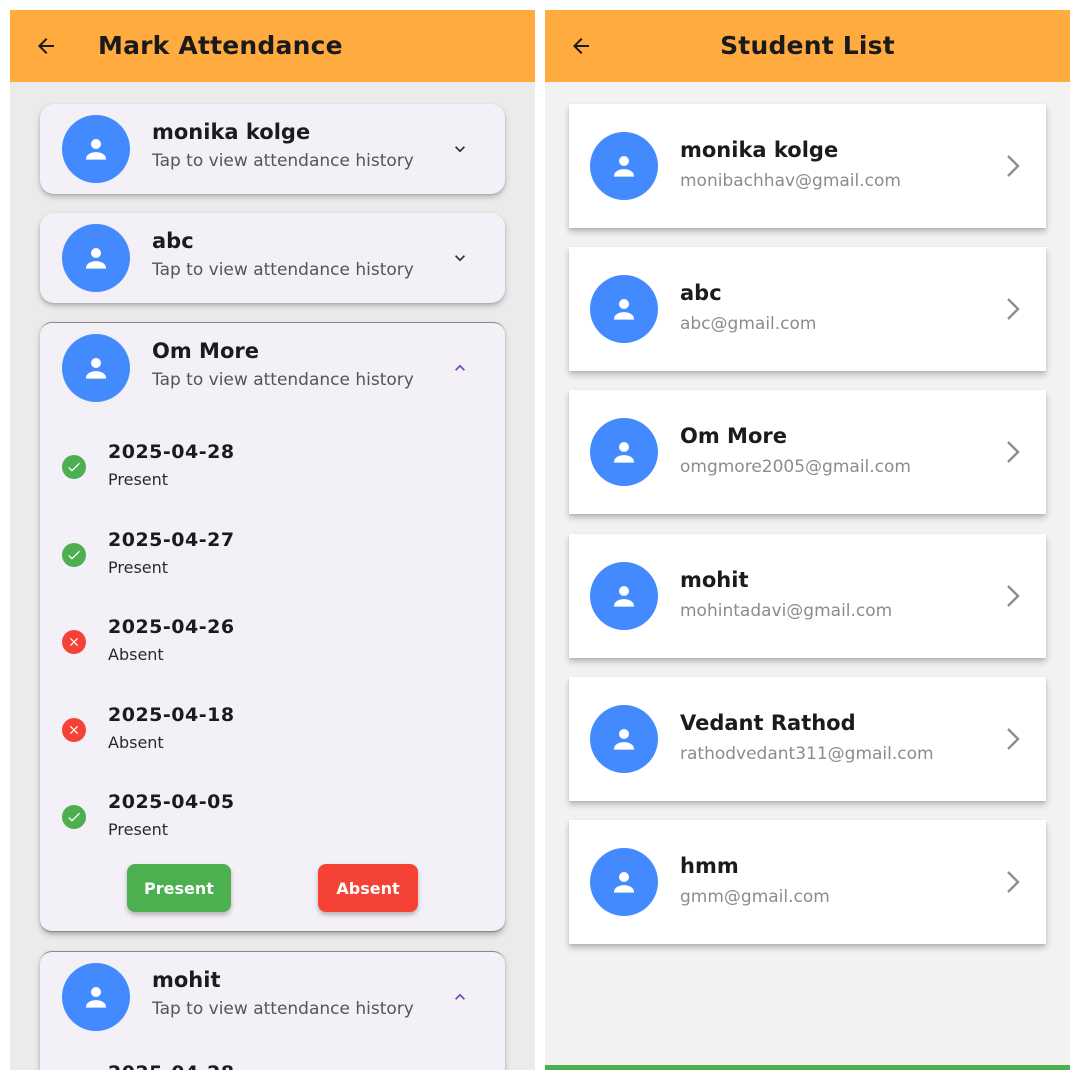 This screenshot has height=1080, width=1080. Describe the element at coordinates (272, 471) in the screenshot. I see `attendance-history-row: 2025-04-28 Present` at that location.